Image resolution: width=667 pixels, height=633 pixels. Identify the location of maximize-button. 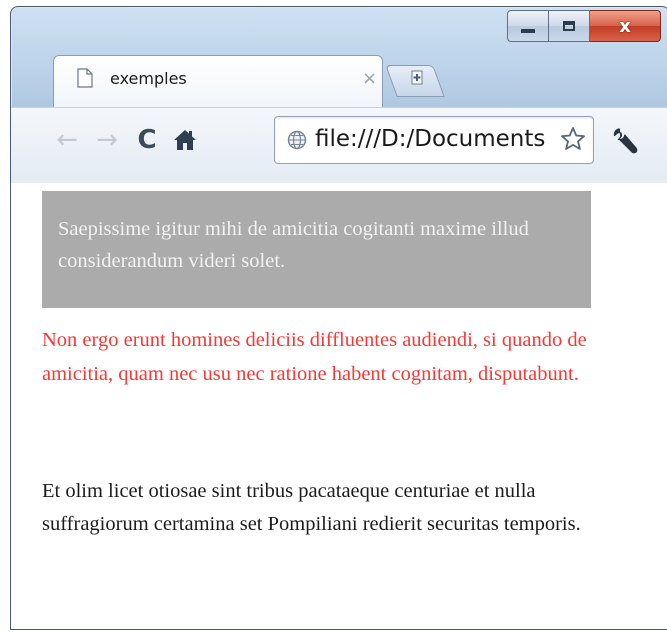
(569, 26).